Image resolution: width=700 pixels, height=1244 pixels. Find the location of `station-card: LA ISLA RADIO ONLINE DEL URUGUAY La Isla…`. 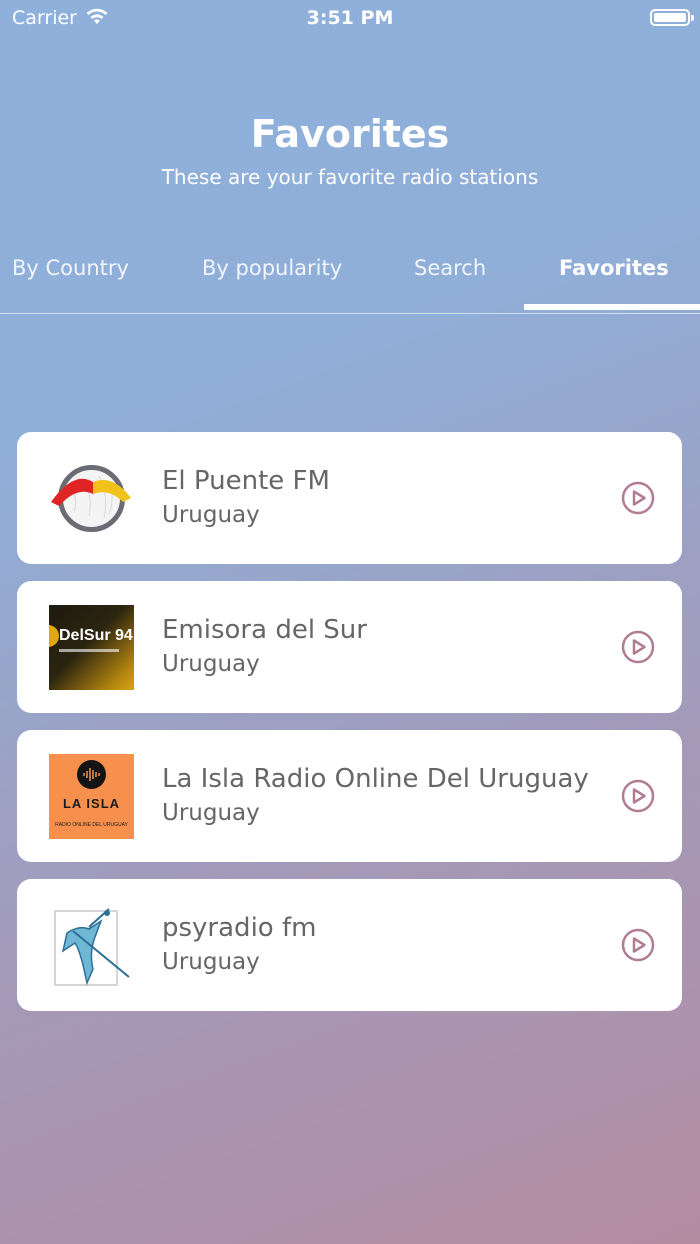

station-card: LA ISLA RADIO ONLINE DEL URUGUAY La Isla… is located at coordinates (349, 796).